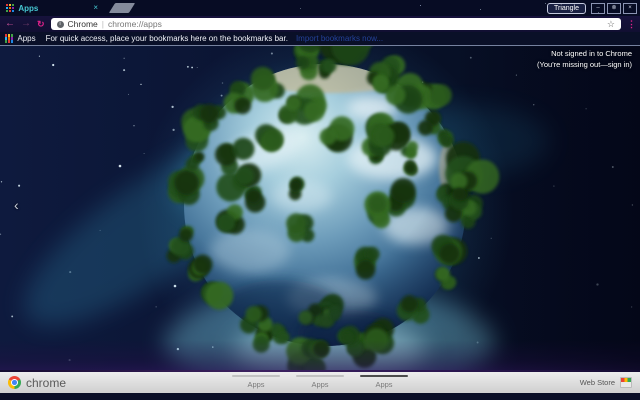 Image resolution: width=640 pixels, height=400 pixels. Describe the element at coordinates (597, 382) in the screenshot. I see `web-store-label: Web Store` at that location.